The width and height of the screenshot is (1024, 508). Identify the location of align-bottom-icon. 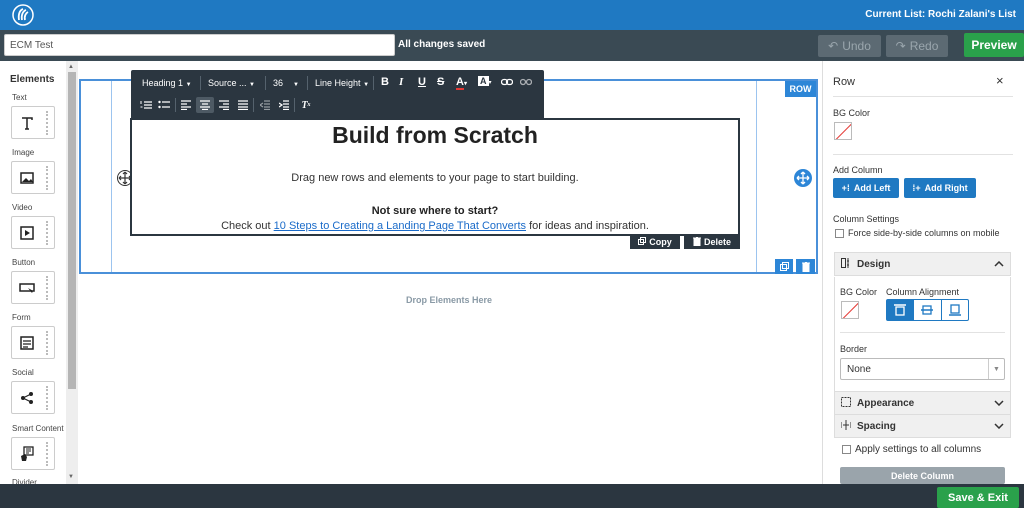
(955, 310).